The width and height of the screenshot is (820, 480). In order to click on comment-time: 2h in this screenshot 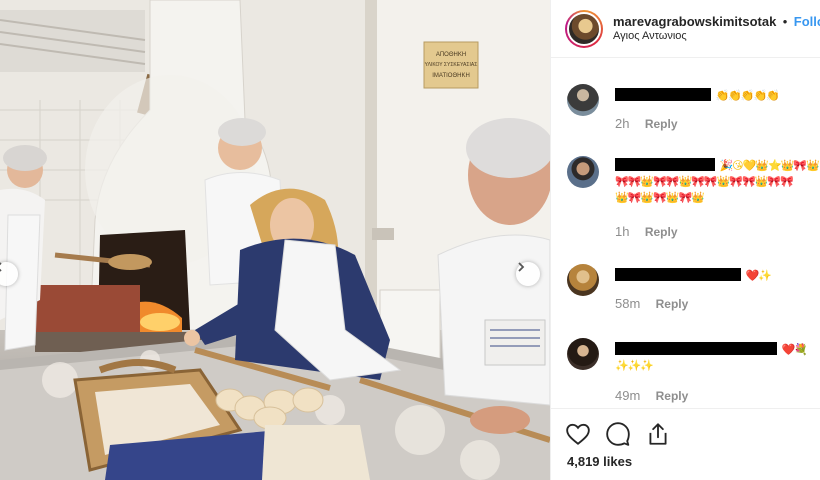, I will do `click(622, 123)`.